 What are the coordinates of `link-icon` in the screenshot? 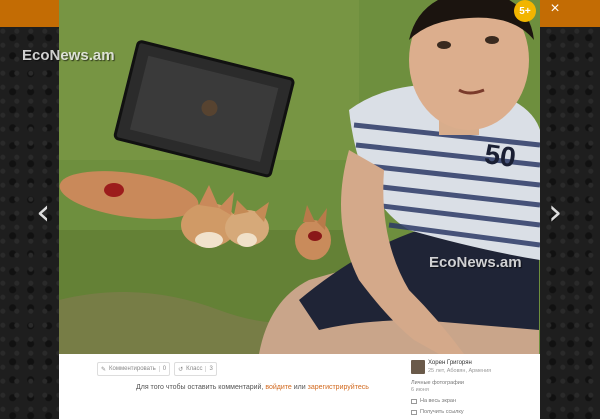 It's located at (414, 412).